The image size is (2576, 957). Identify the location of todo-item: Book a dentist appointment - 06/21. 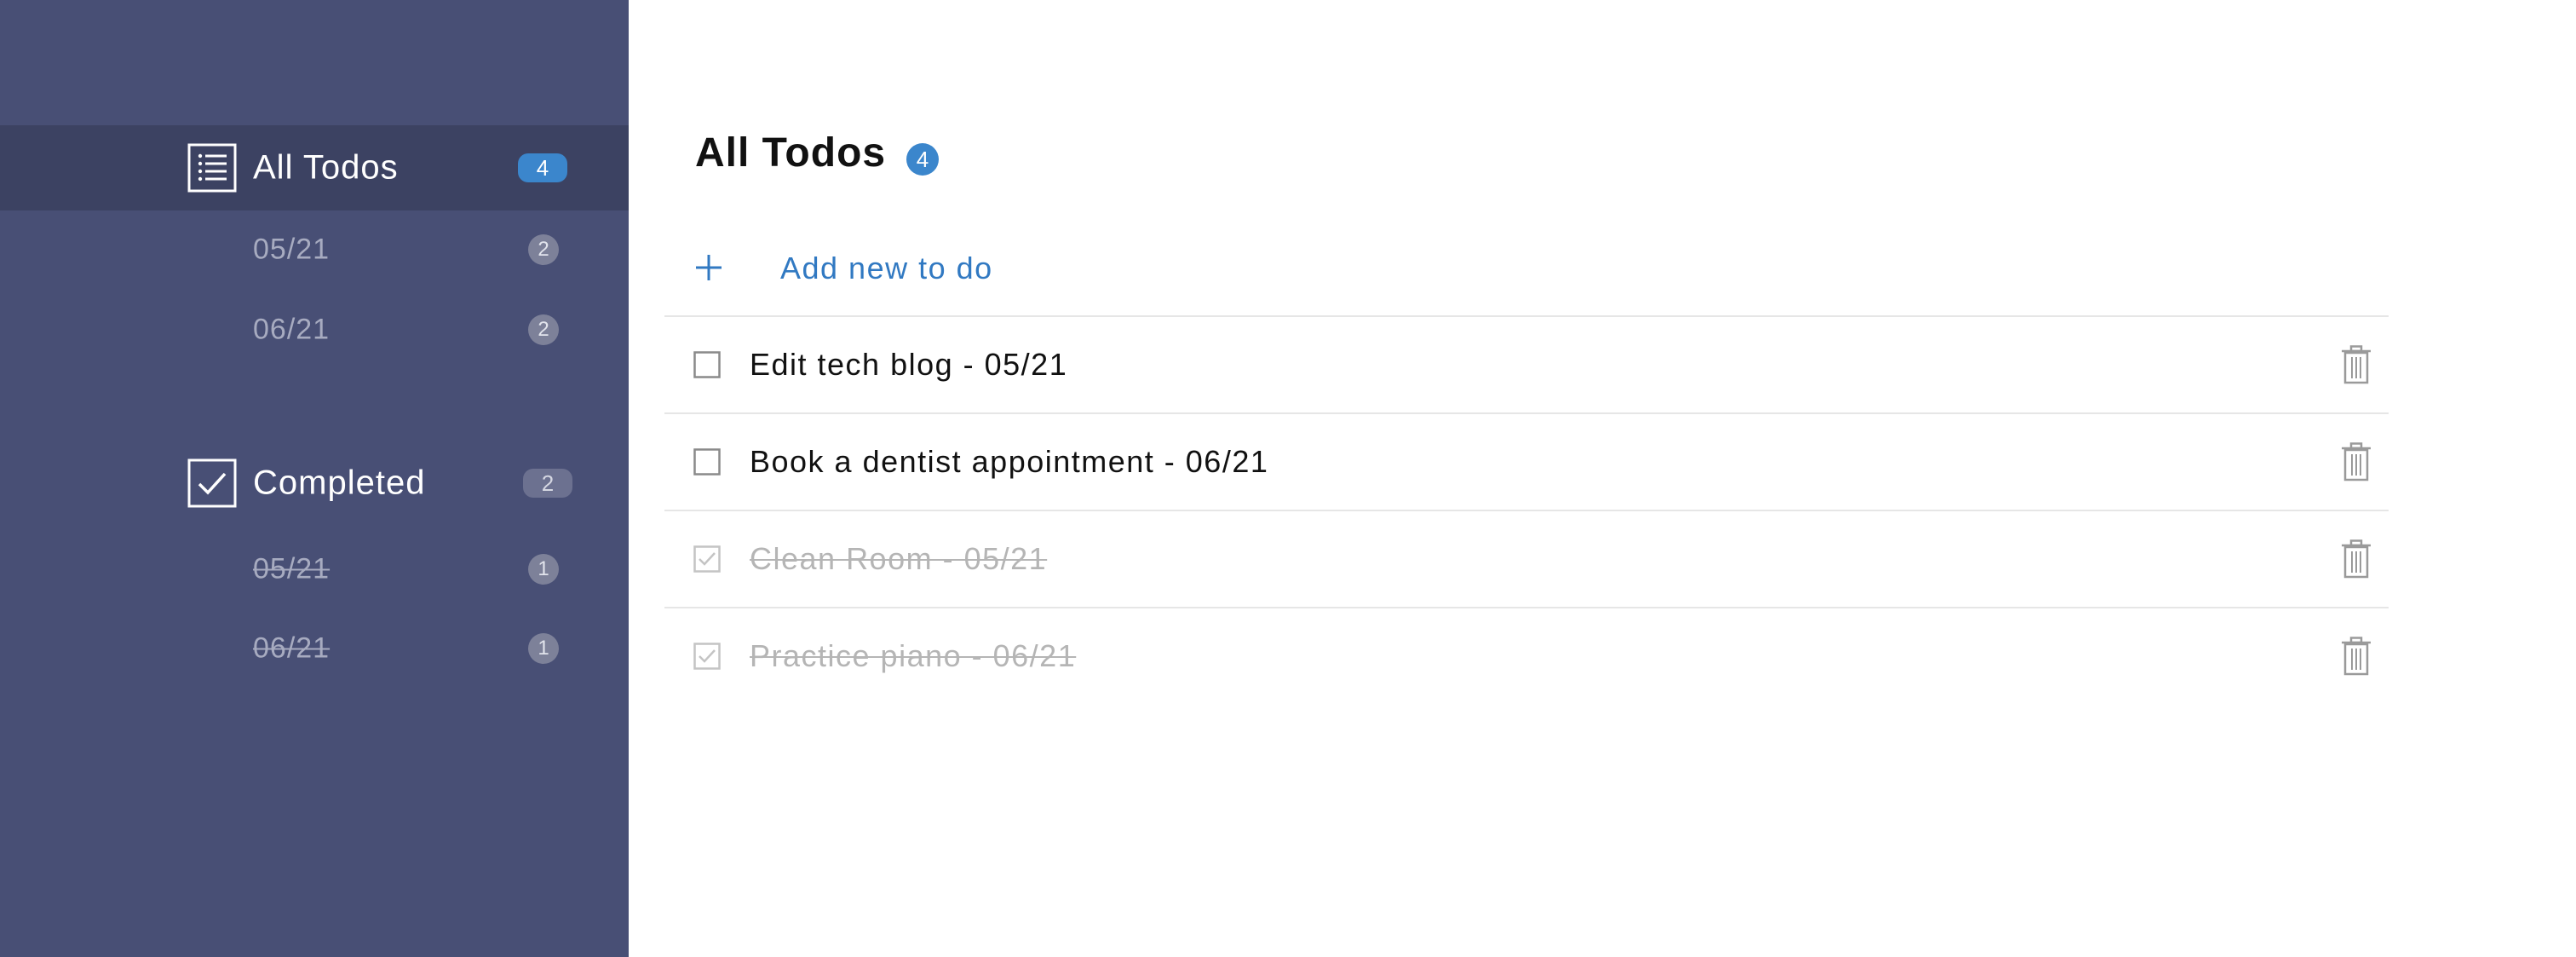
(1527, 461).